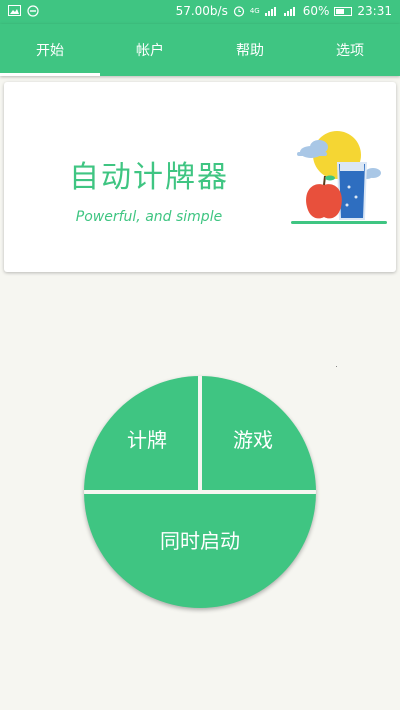  Describe the element at coordinates (324, 201) in the screenshot. I see `apple-shape` at that location.